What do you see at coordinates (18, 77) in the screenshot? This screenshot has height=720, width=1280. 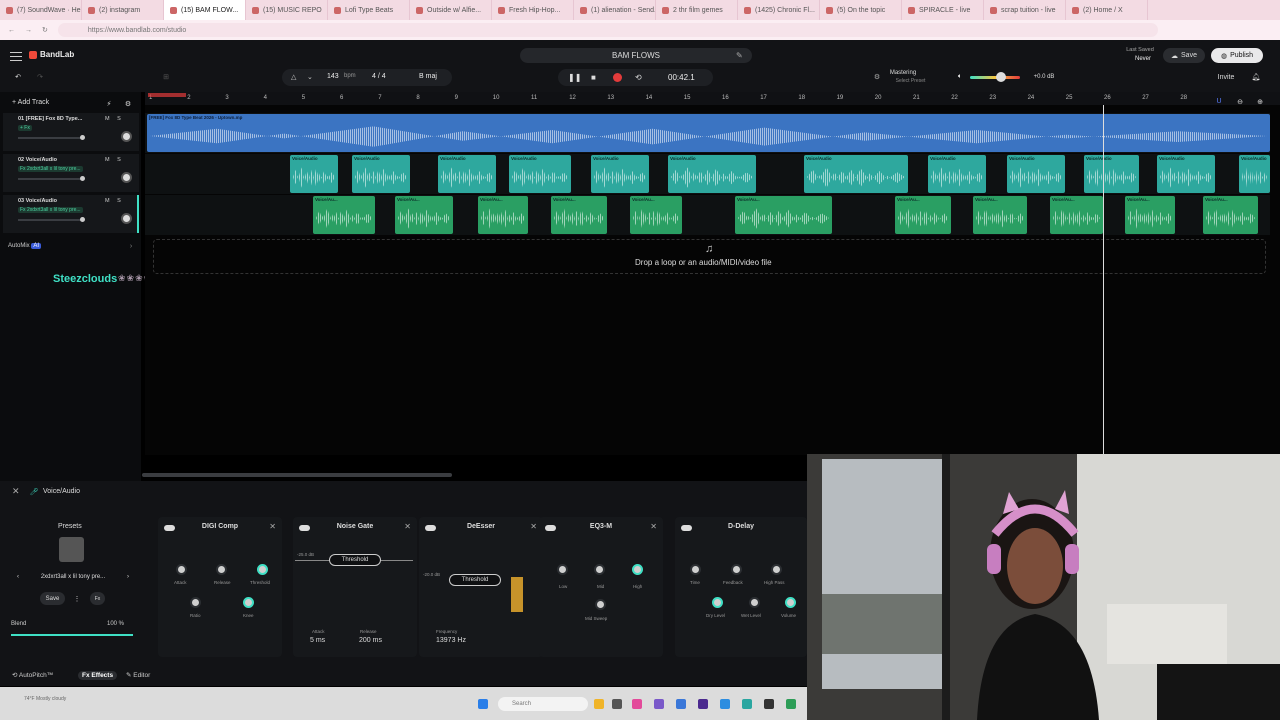 I see `undo-icon: ↶` at bounding box center [18, 77].